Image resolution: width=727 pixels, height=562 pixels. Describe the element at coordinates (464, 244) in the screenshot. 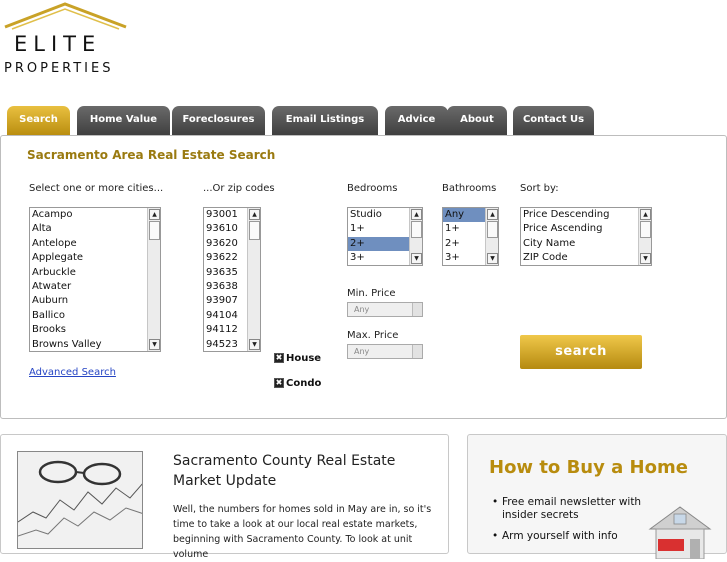

I see `bathroom-option: 2+` at that location.